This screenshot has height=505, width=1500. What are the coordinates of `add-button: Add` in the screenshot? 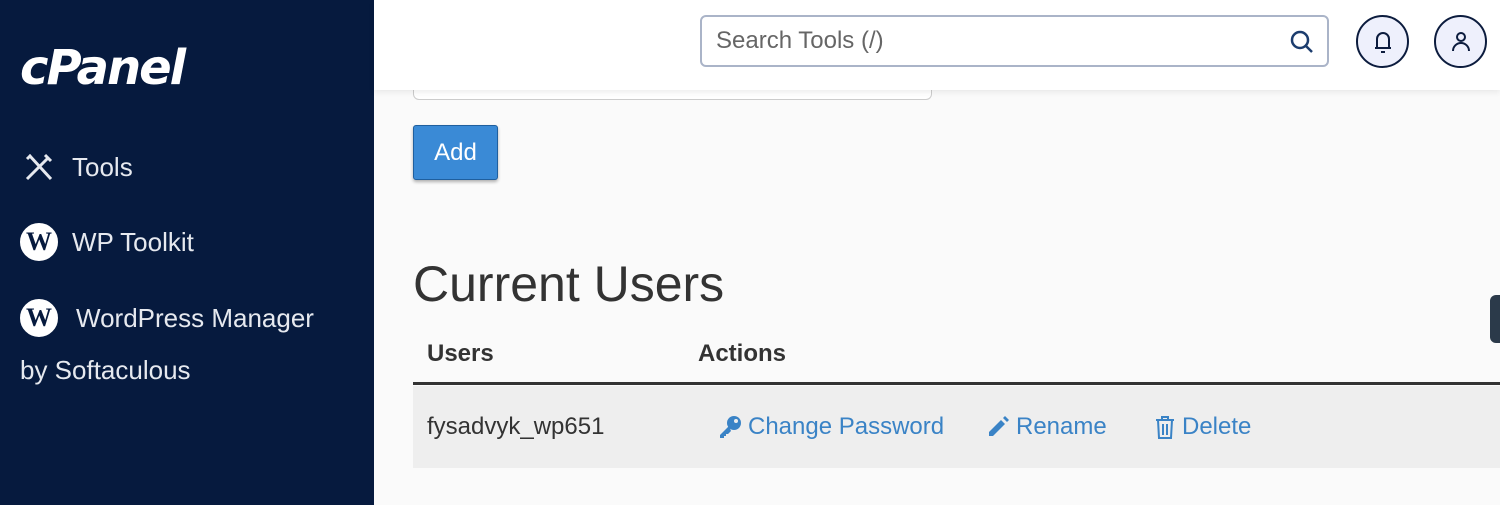 It's located at (455, 152).